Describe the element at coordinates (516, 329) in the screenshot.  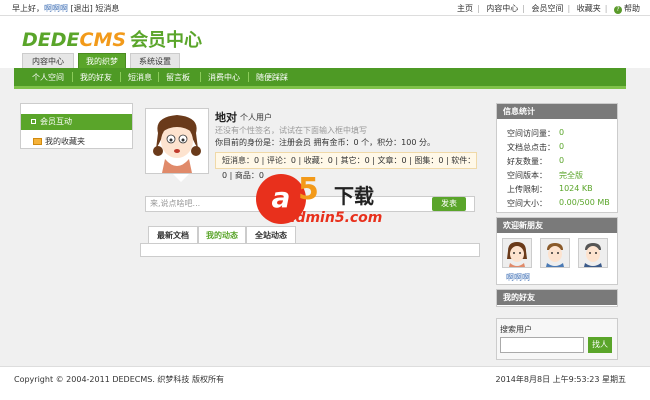
I see `search-label: 搜索用户` at that location.